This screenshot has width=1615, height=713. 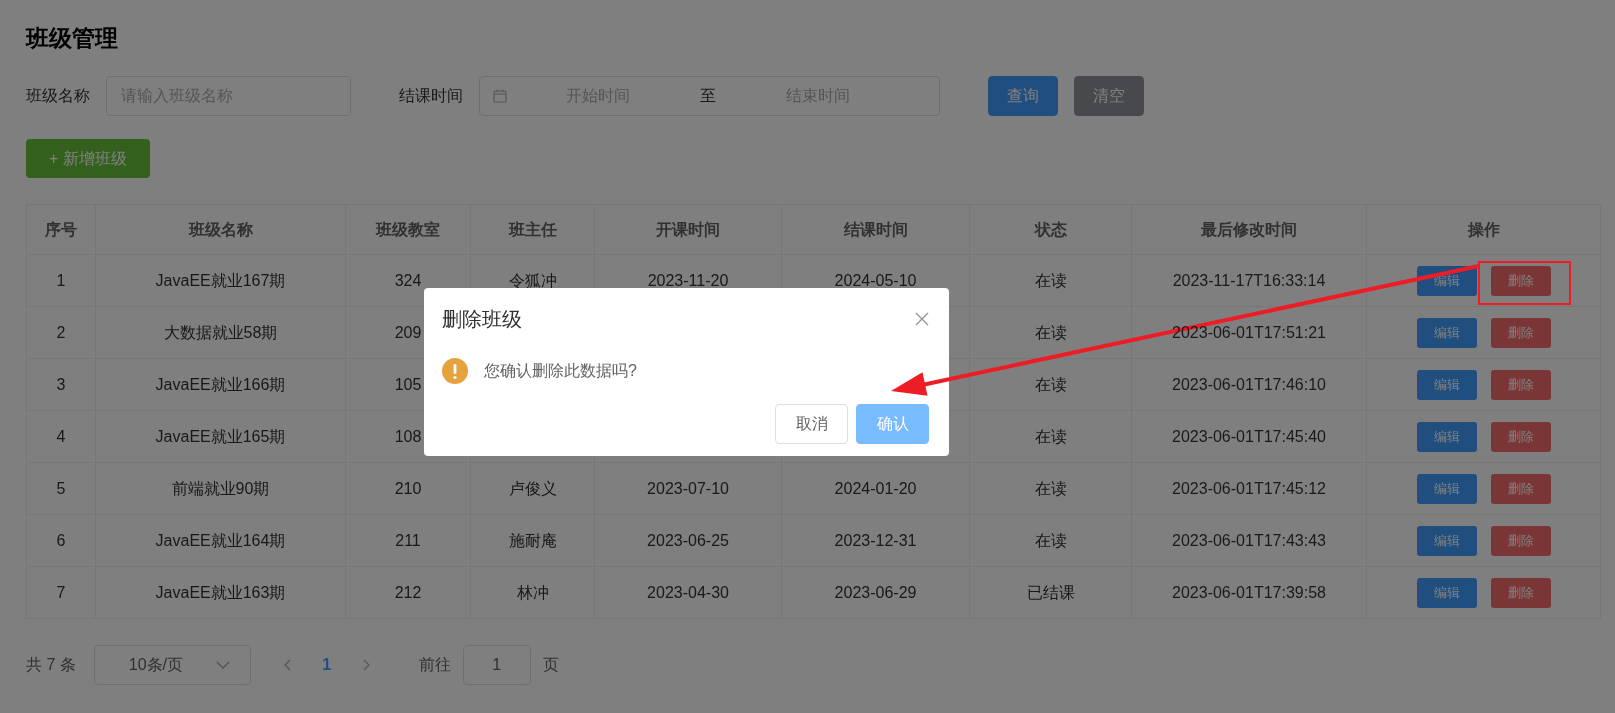 What do you see at coordinates (408, 488) in the screenshot?
I see `table-cell: 210` at bounding box center [408, 488].